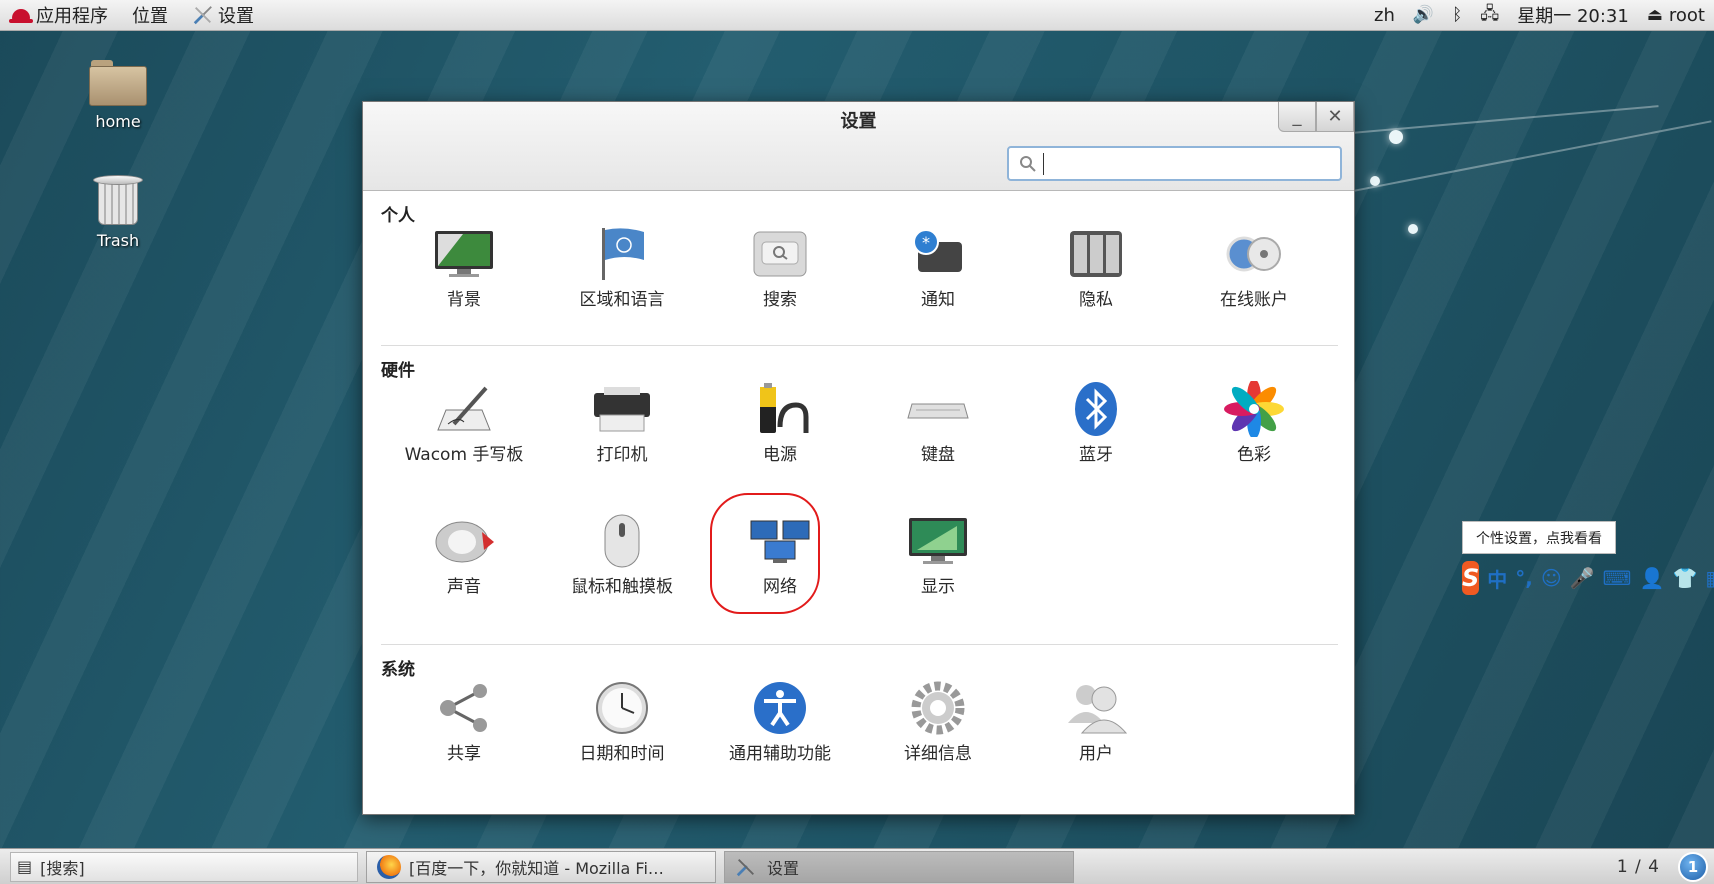 The width and height of the screenshot is (1714, 884). I want to click on panel-bluetooth: 蓝牙, so click(1096, 446).